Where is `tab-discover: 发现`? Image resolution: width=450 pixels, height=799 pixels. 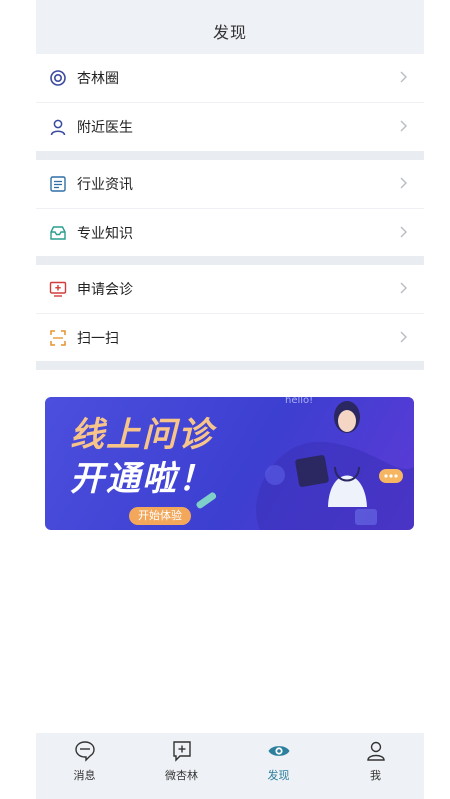 tab-discover: 发现 is located at coordinates (278, 766).